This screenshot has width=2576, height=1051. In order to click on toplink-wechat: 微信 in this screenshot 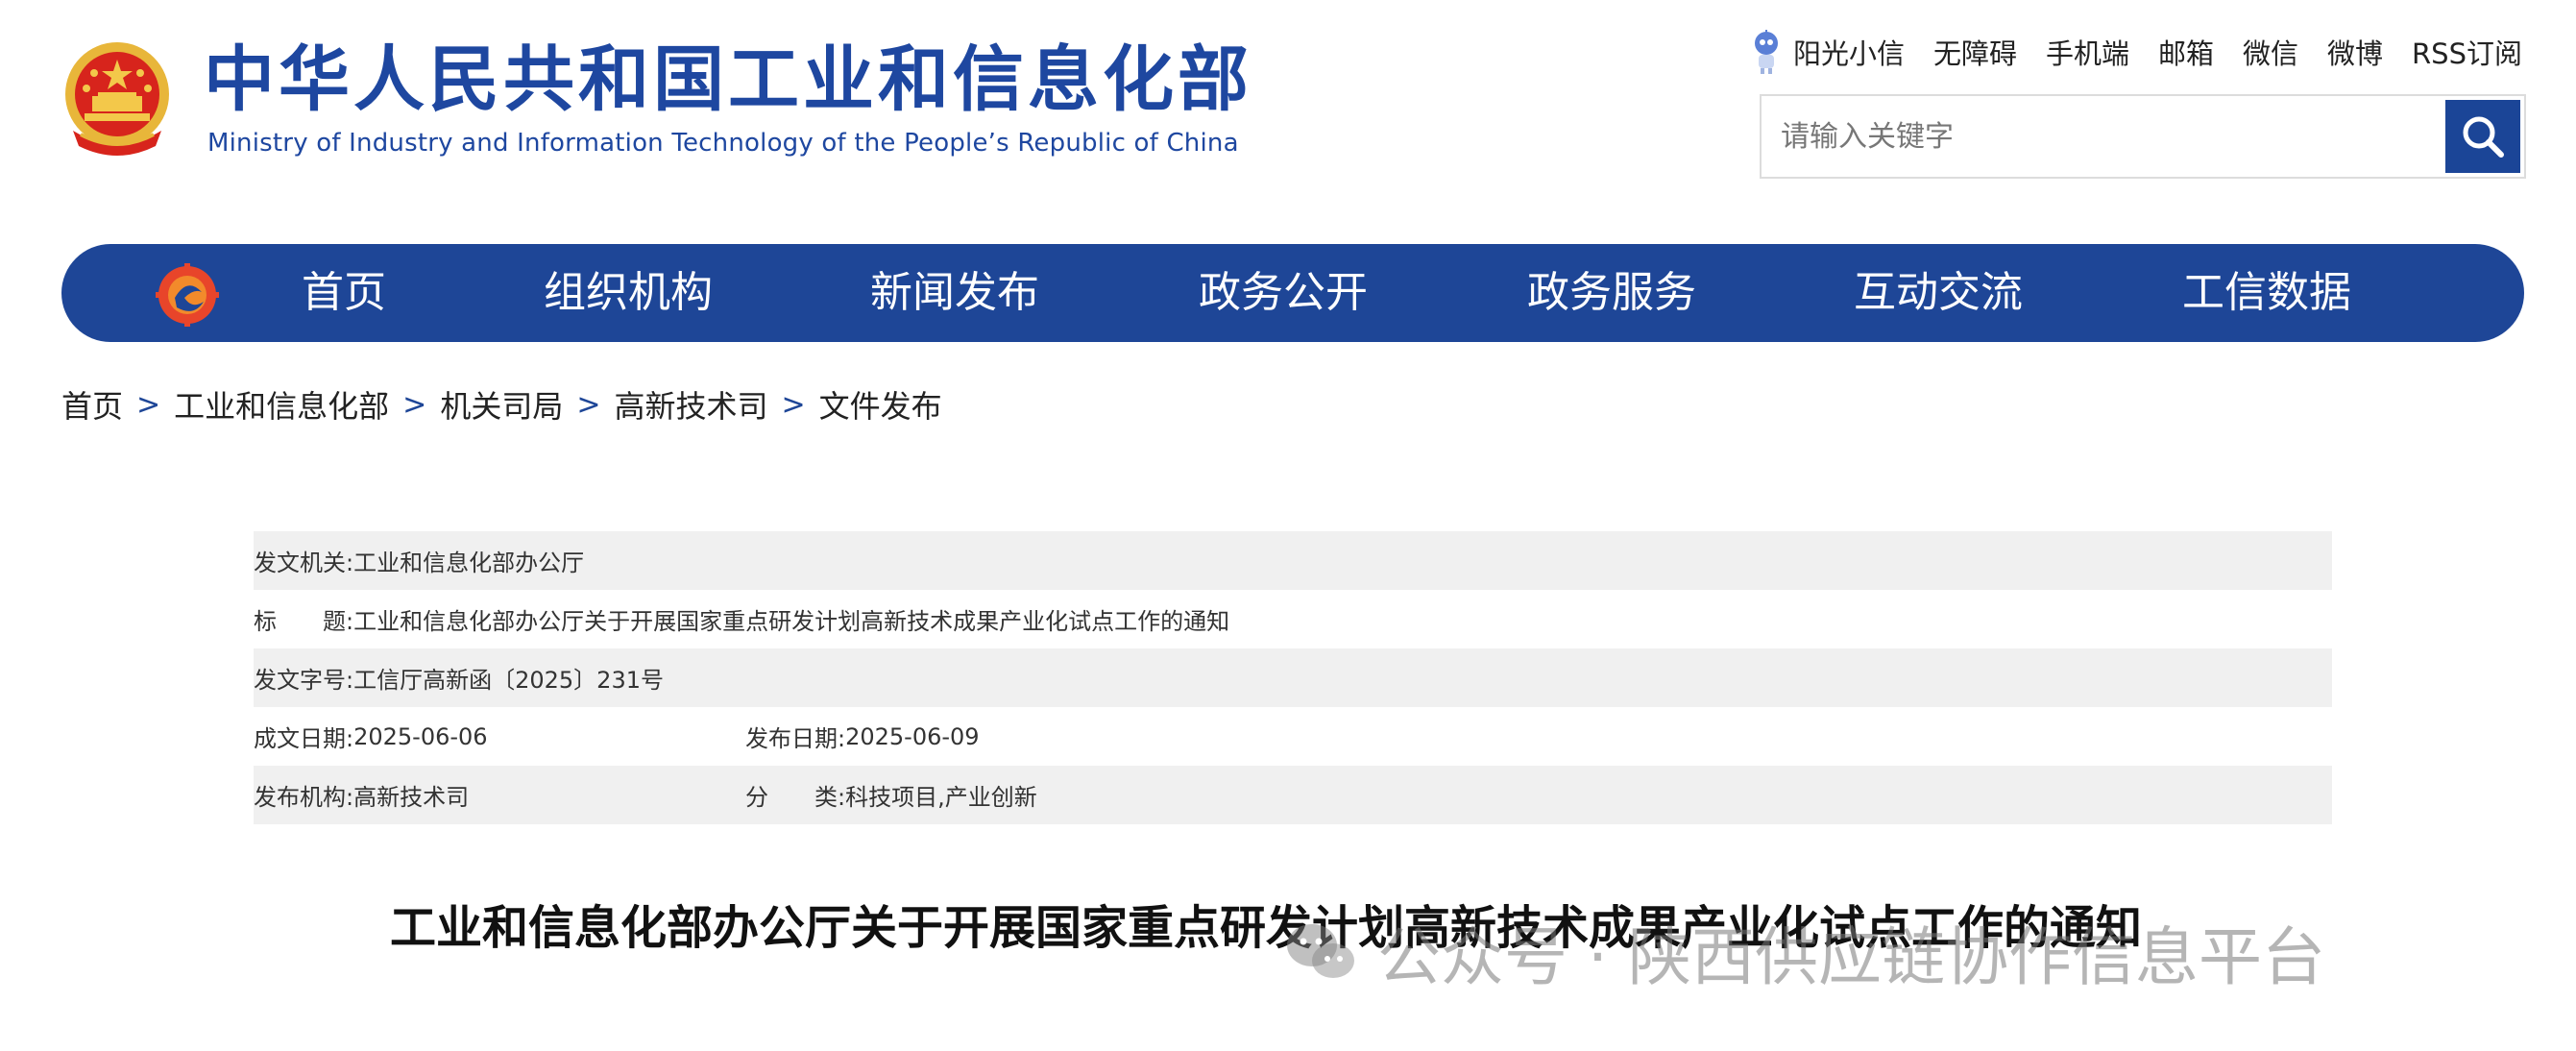, I will do `click(2270, 52)`.